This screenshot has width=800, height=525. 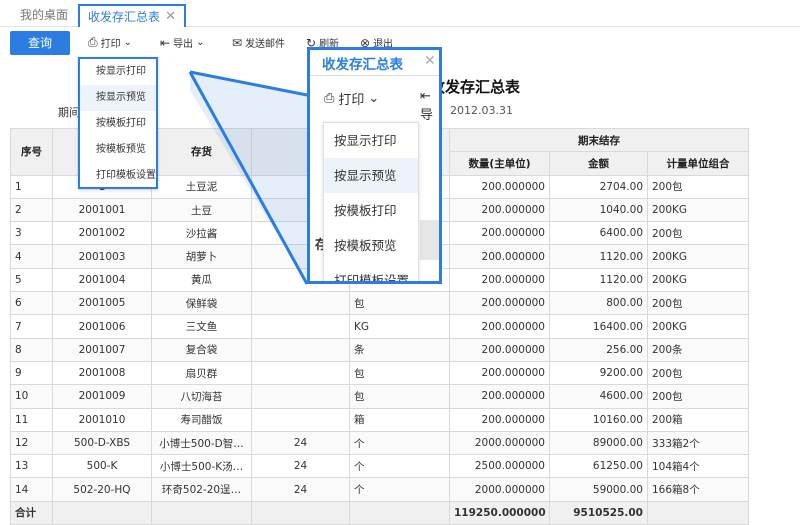 I want to click on zoom-print-dropdown-menu: 按显示打印按显示预览按模板打印按模板预览打印模板设置, so click(x=371, y=203).